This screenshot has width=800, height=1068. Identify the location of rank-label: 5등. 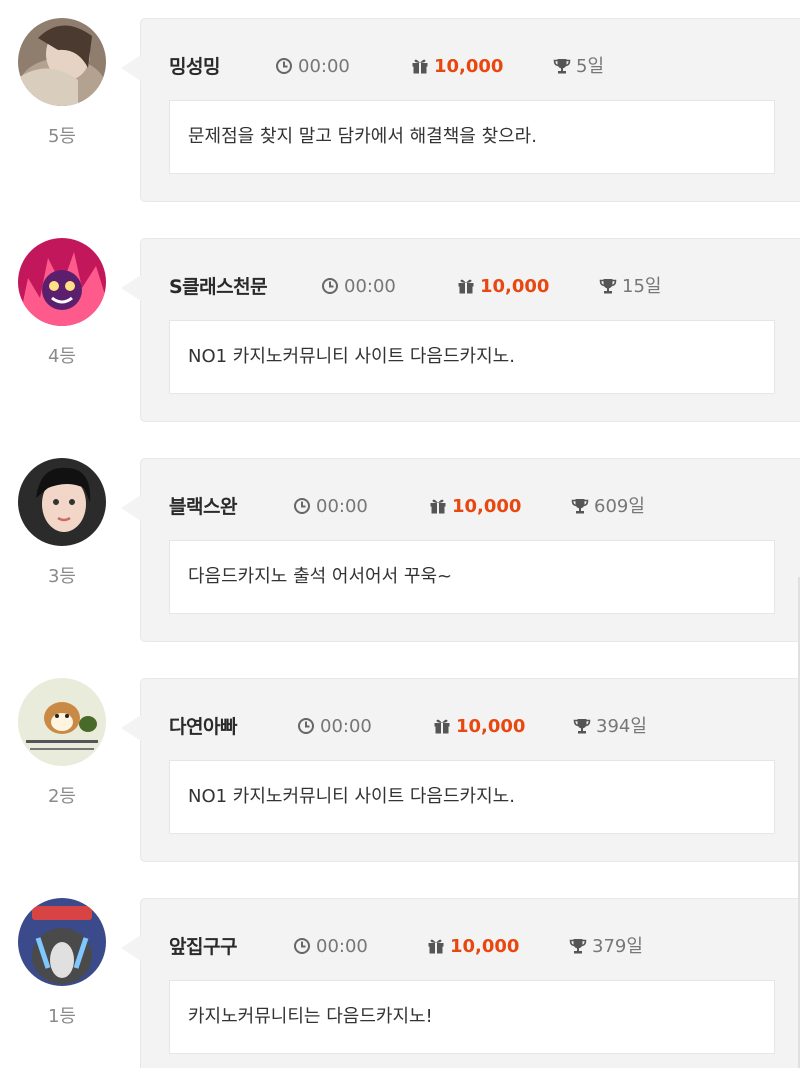
(61, 136).